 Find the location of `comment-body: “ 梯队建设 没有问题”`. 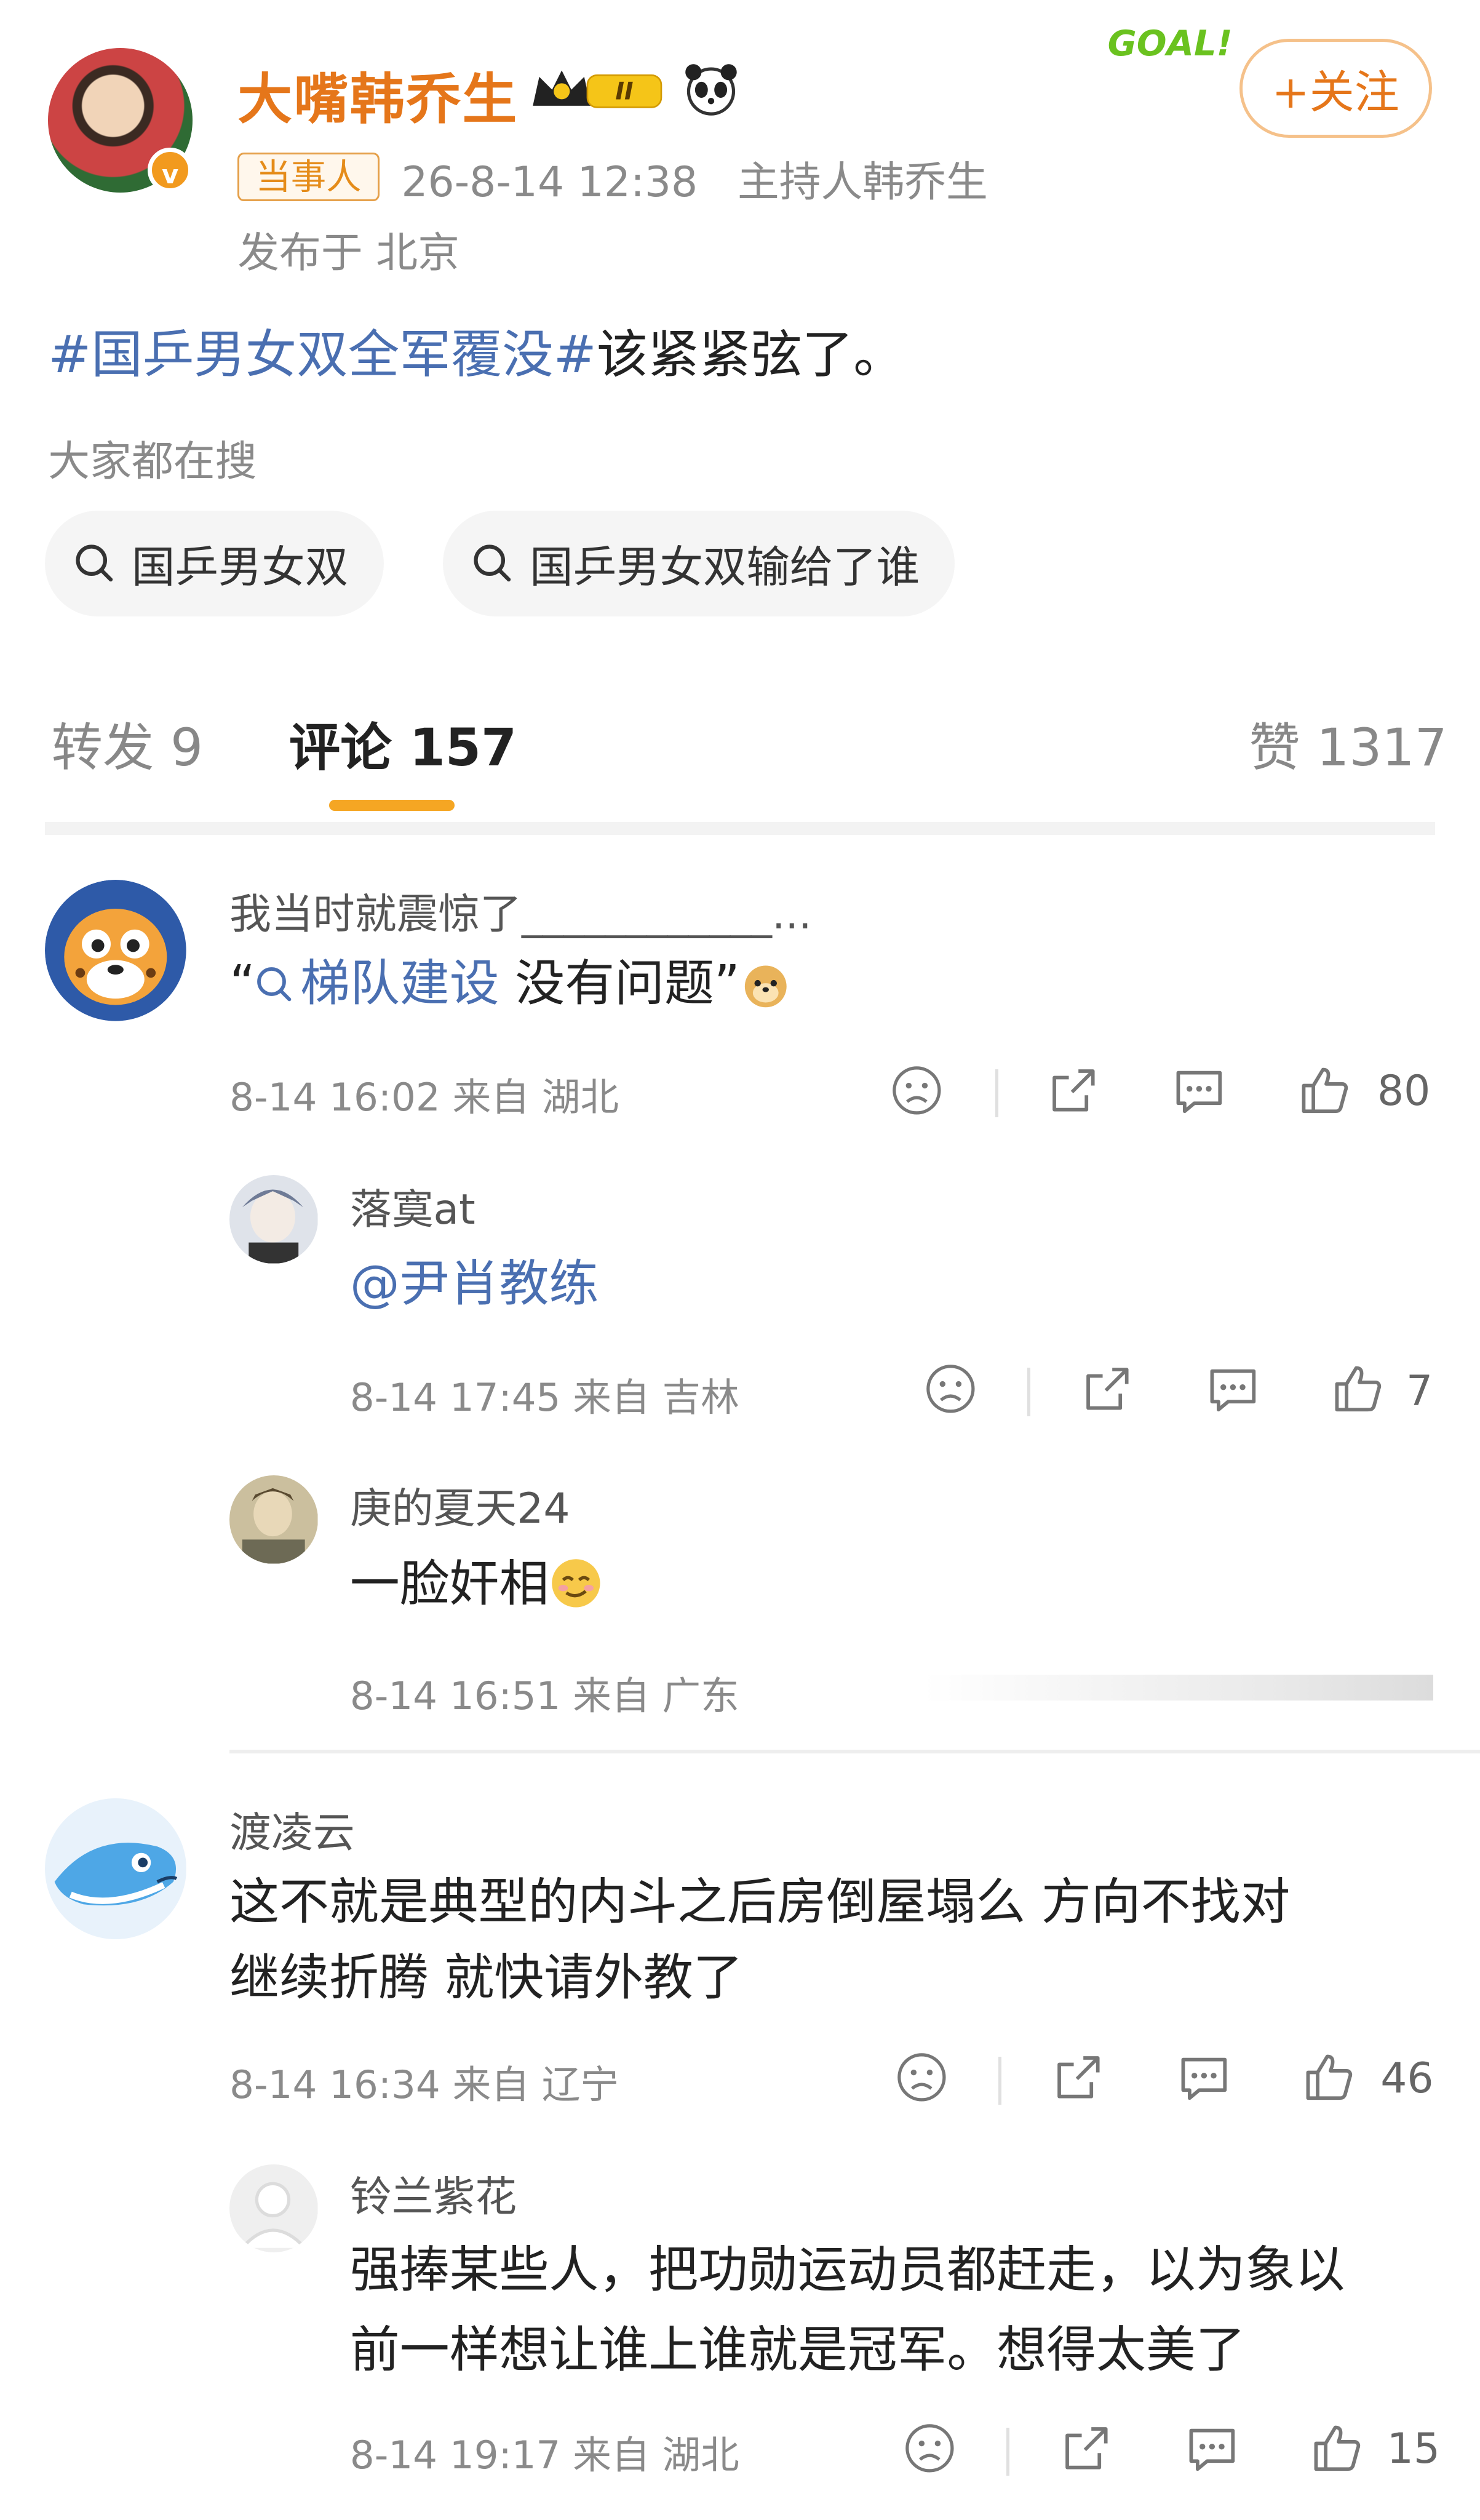

comment-body: “ 梯队建设 没有问题” is located at coordinates (510, 984).